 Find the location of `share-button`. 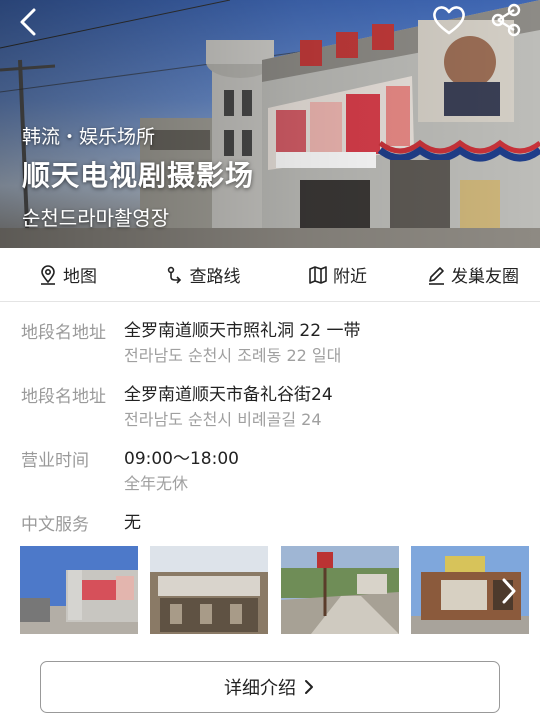

share-button is located at coordinates (506, 20).